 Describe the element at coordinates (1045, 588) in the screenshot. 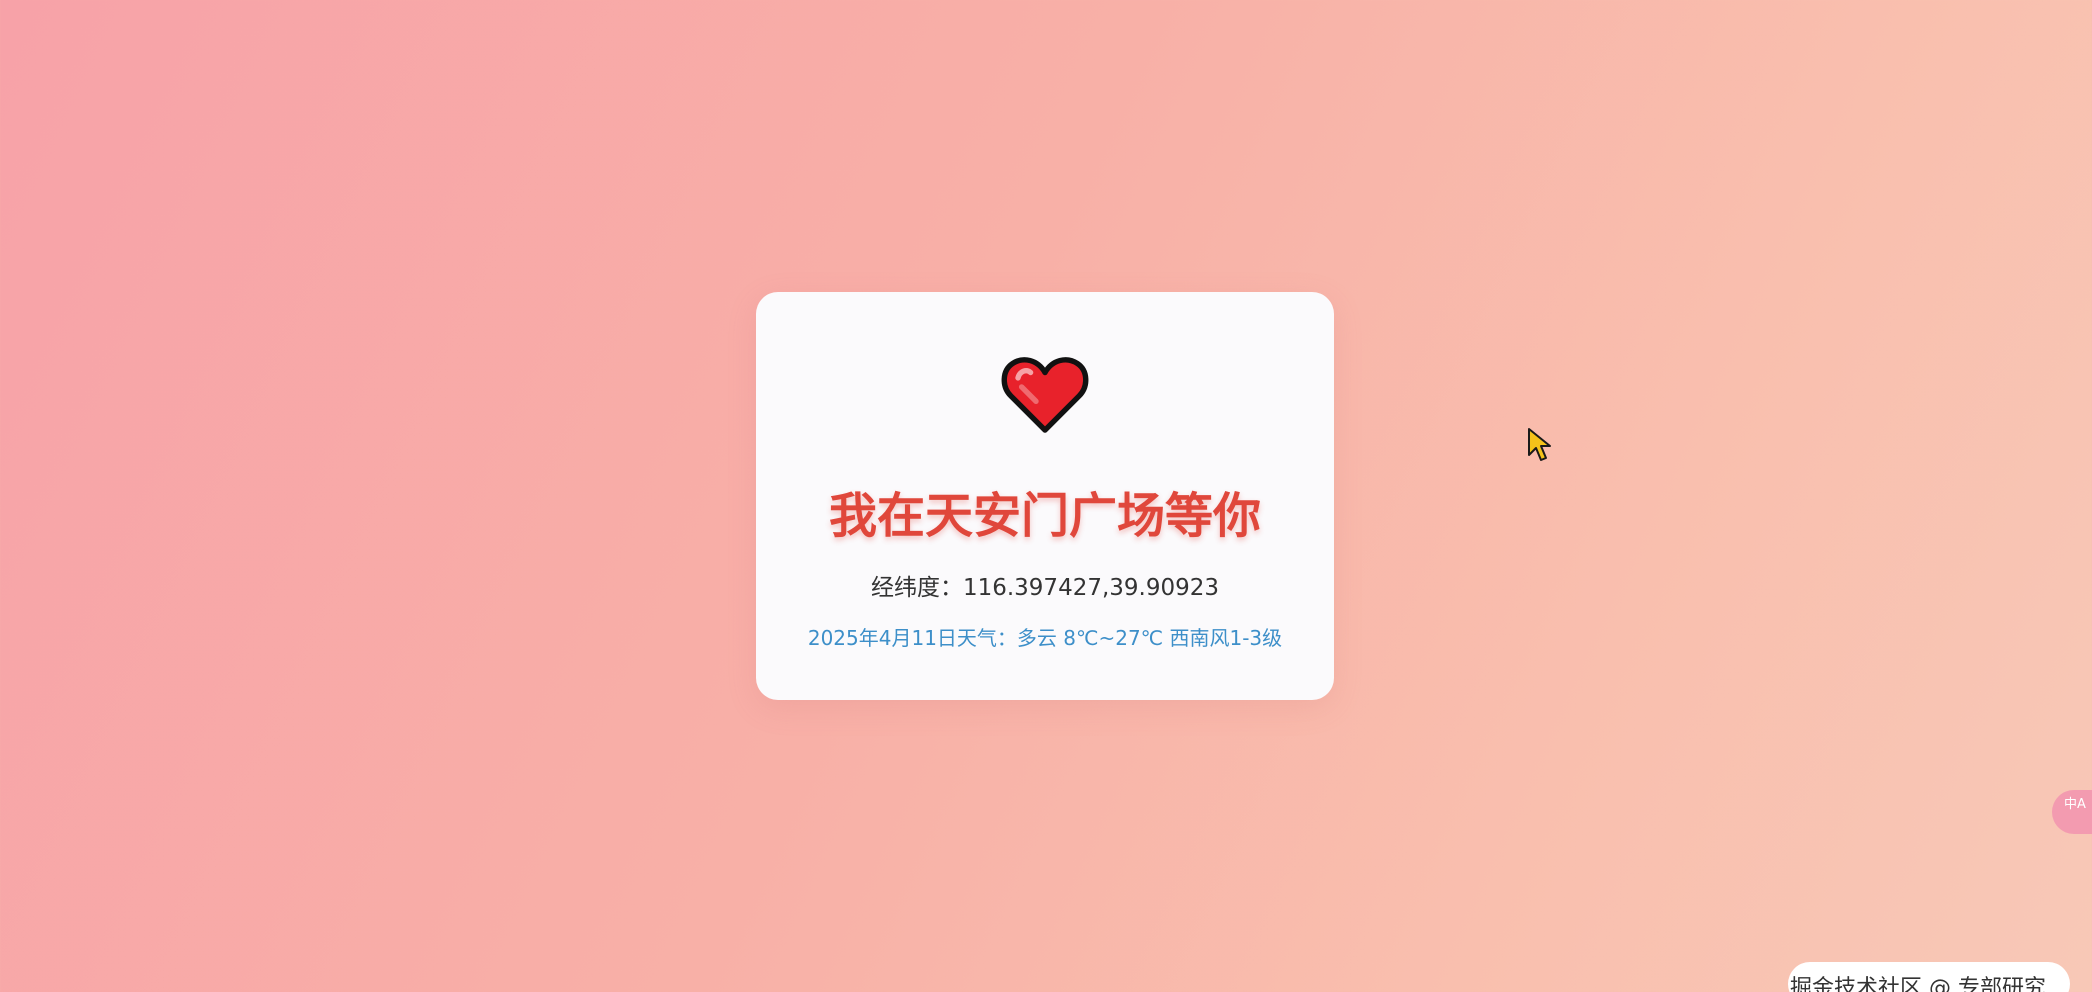

I see `coordinates-text: 经纬度：116.397427,39.90923` at that location.